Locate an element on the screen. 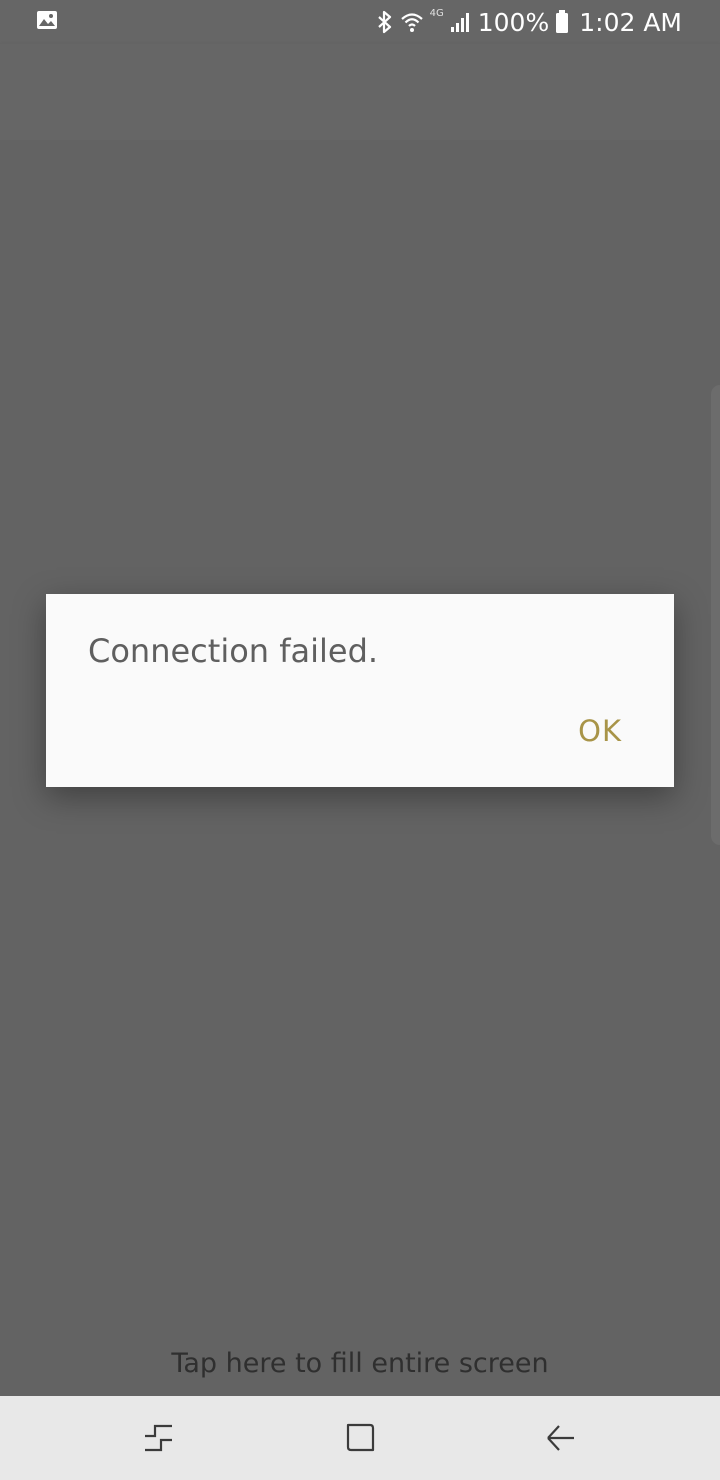 This screenshot has height=1480, width=720. clock: 1:02 AM is located at coordinates (630, 22).